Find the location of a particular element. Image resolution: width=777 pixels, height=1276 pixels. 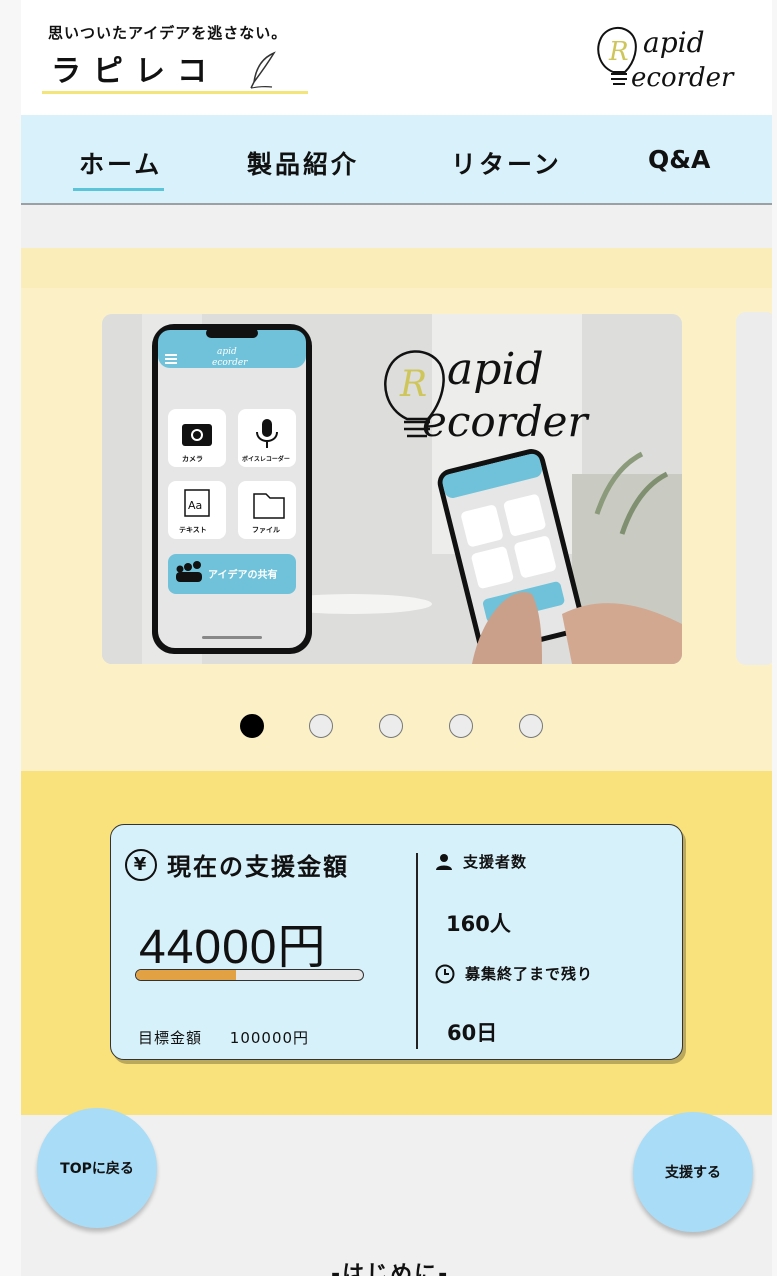

carousel-next-slide-peek is located at coordinates (754, 488).